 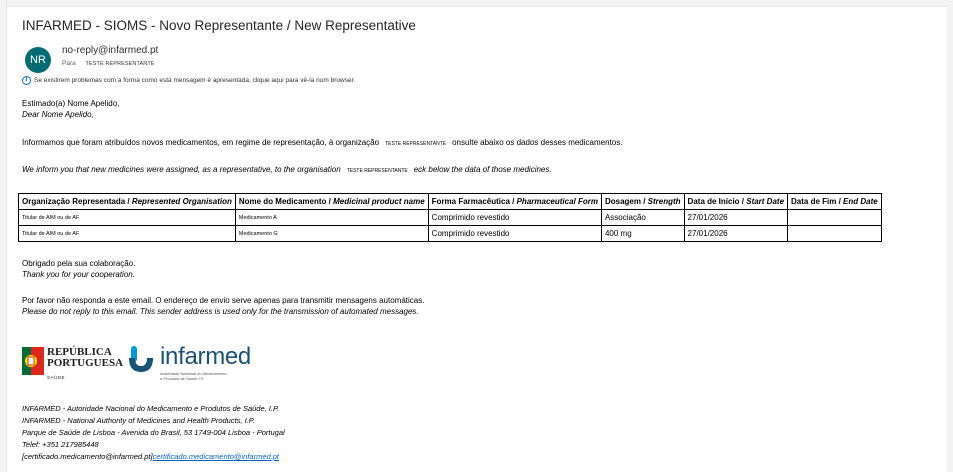 What do you see at coordinates (141, 359) in the screenshot?
I see `infarmed-logo-icon` at bounding box center [141, 359].